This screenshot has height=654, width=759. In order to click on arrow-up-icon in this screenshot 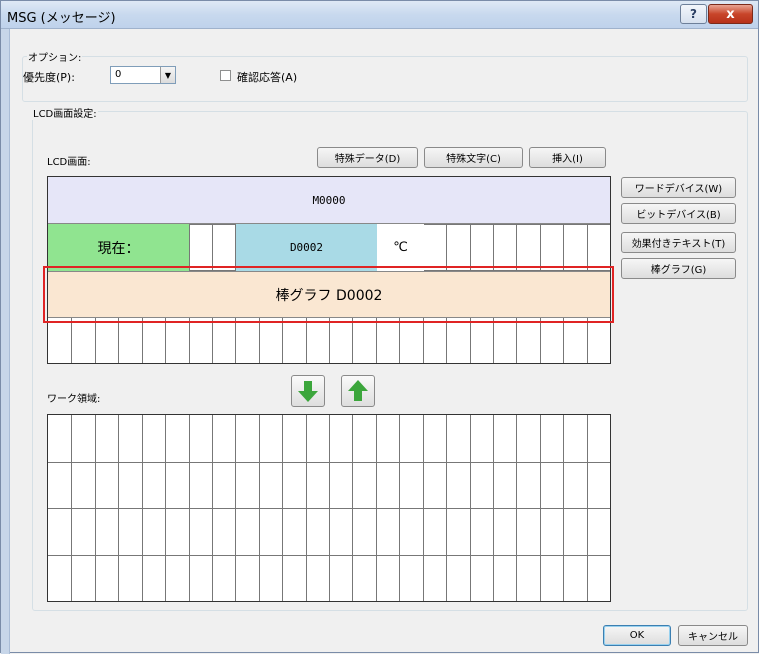, I will do `click(358, 390)`.